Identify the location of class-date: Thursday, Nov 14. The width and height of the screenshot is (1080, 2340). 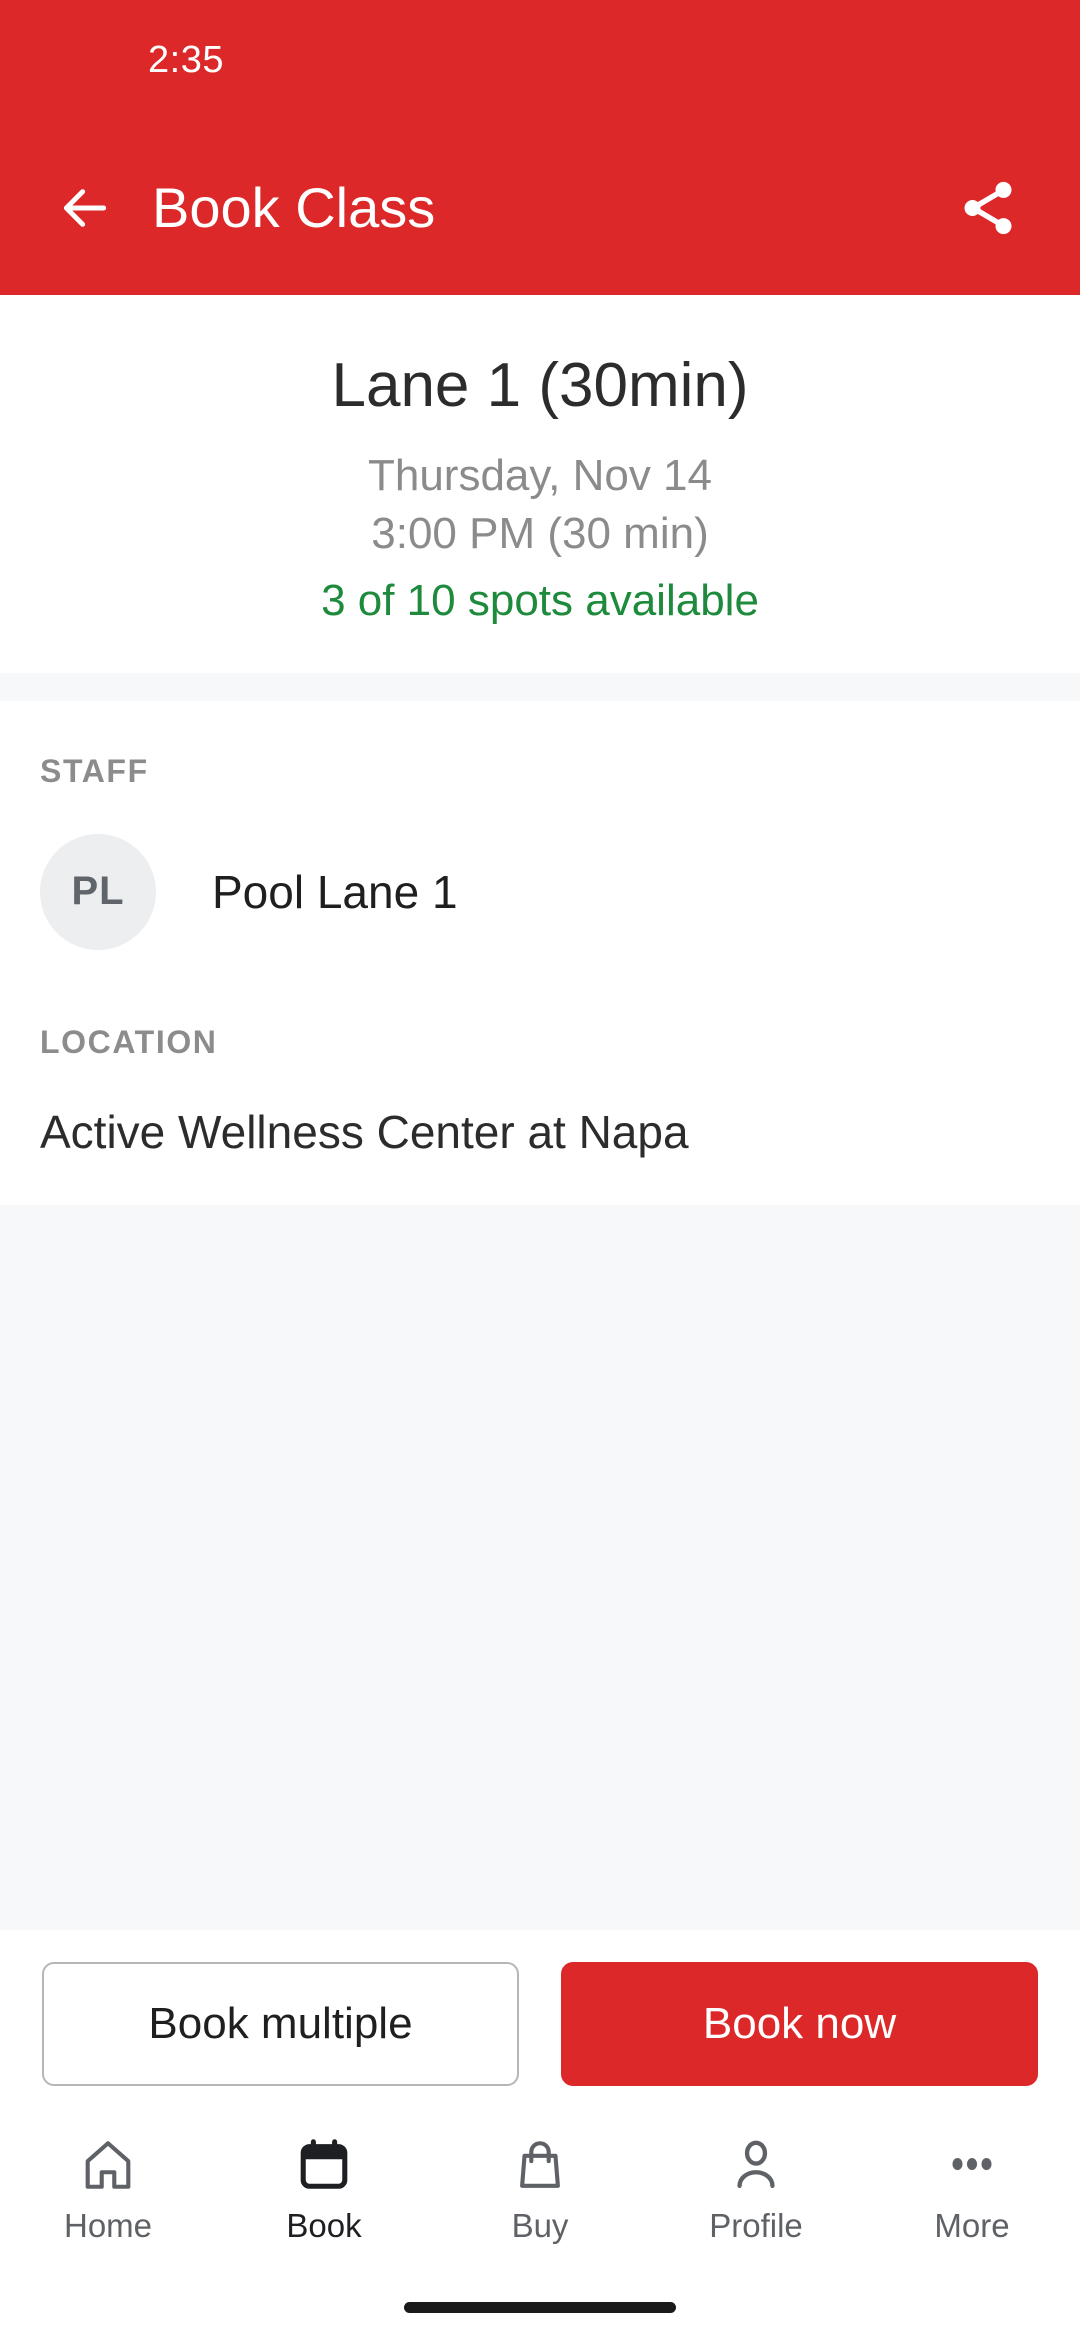
(539, 476).